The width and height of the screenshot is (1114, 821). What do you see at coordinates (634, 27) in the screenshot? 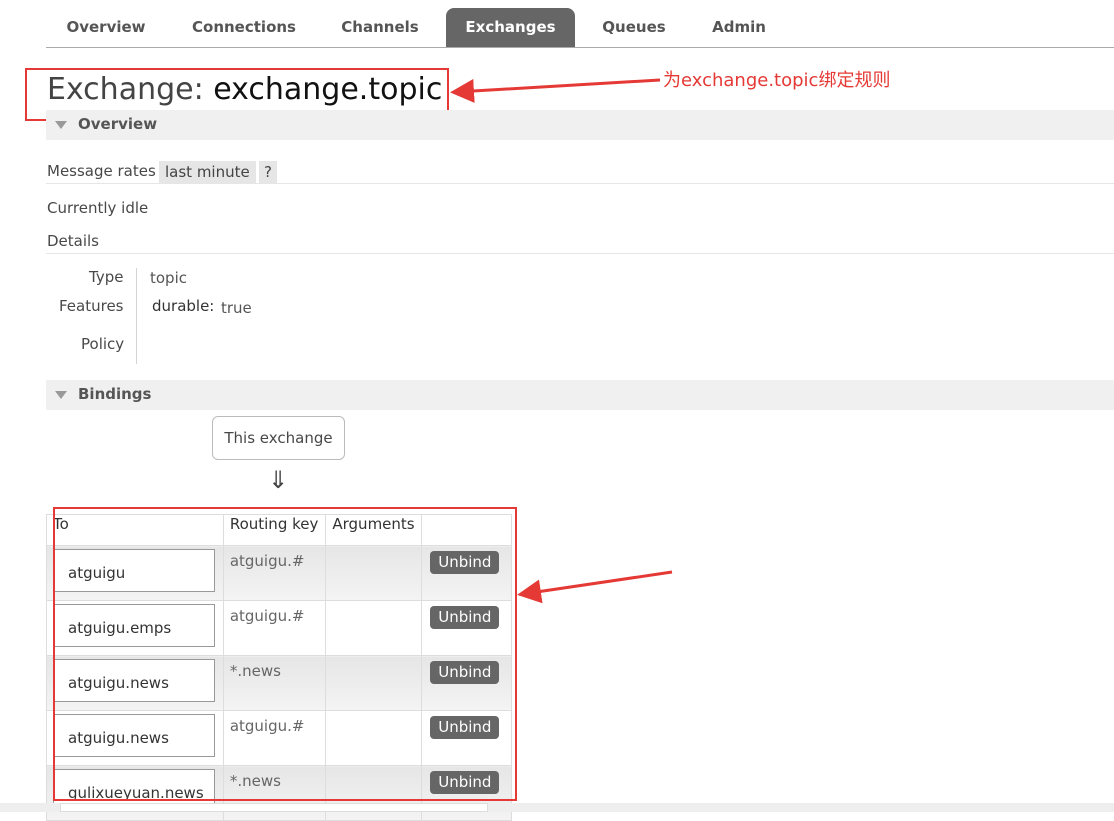
I see `tab-queues: Queues` at bounding box center [634, 27].